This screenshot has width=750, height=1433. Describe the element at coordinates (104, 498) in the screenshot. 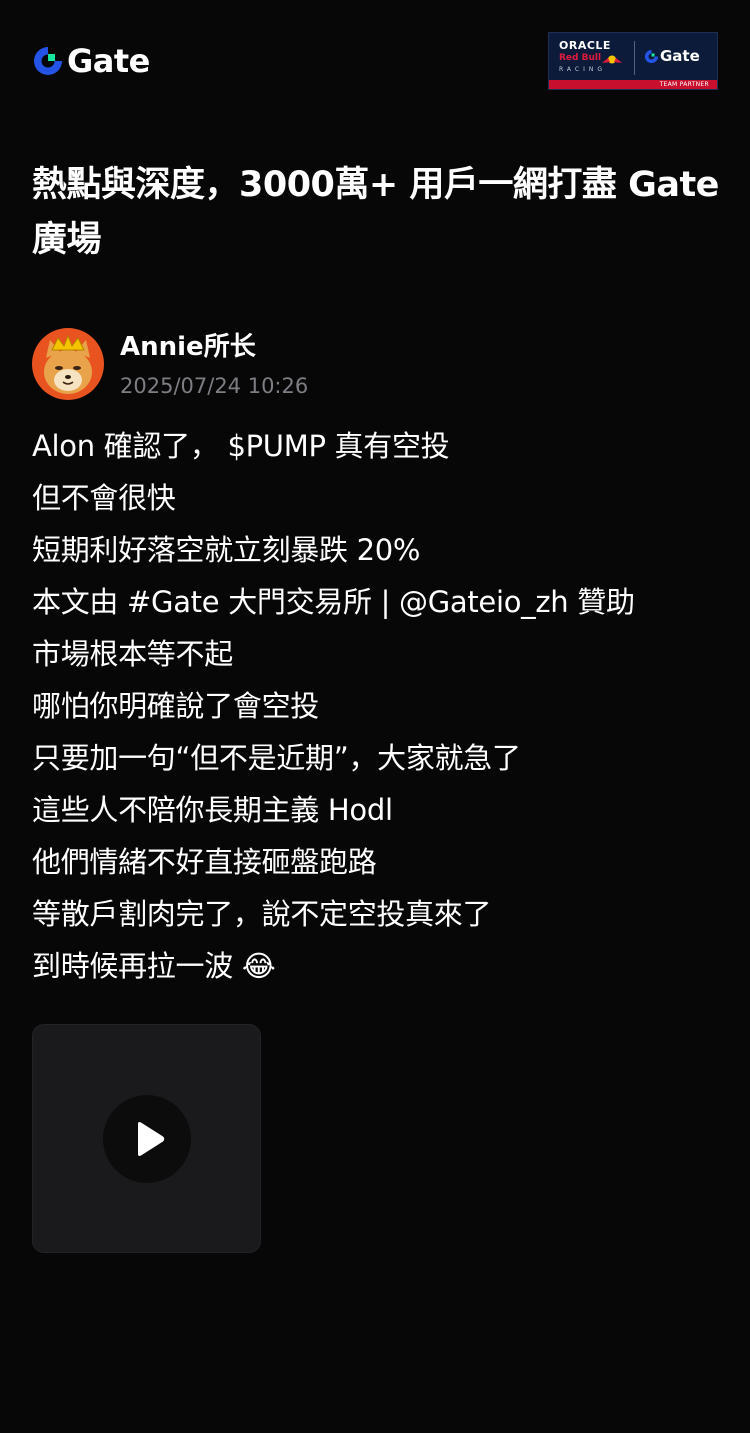

I see `post-line: 但不會很快` at that location.